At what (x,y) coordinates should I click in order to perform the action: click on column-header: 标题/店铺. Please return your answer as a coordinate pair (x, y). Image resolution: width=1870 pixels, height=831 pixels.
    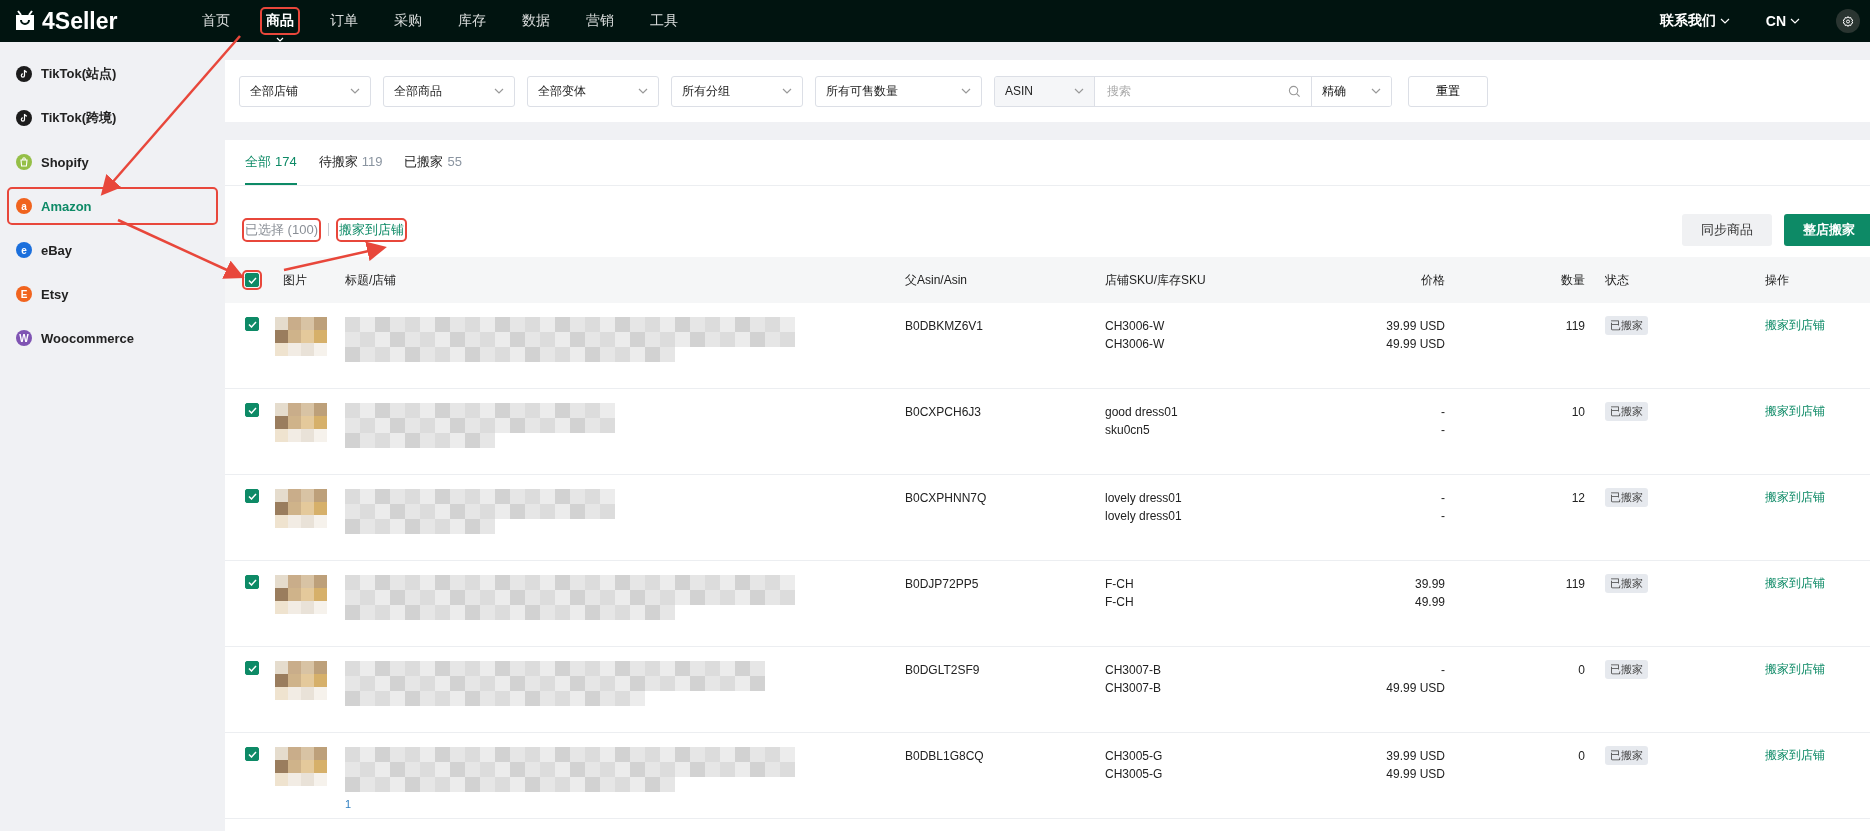
    Looking at the image, I should click on (371, 280).